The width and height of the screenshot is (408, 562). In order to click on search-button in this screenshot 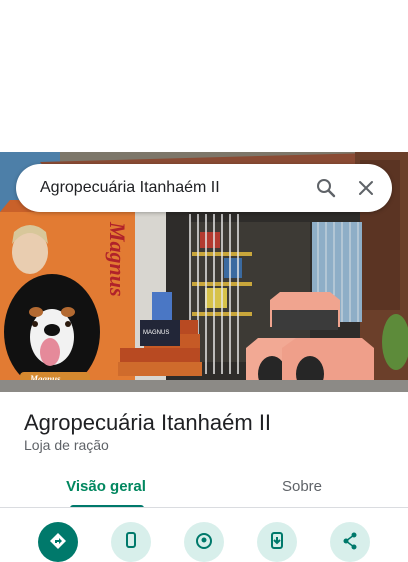, I will do `click(326, 188)`.